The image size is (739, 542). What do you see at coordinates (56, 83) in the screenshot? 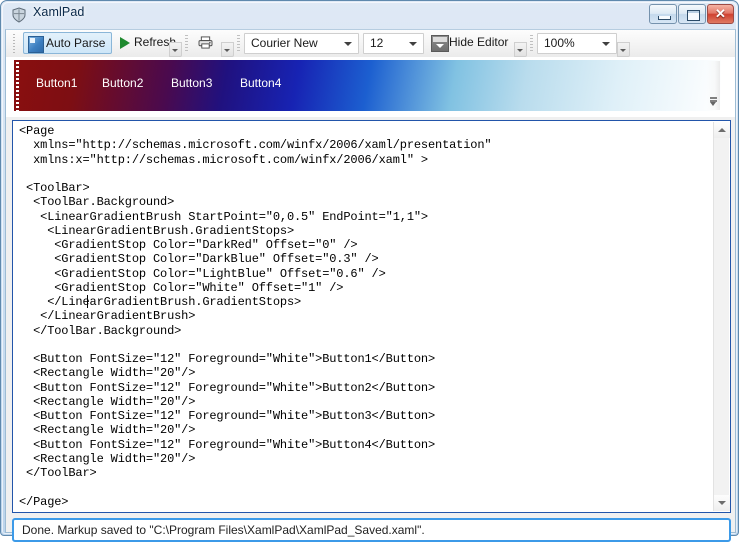
I see `preview-button-1: Button1` at bounding box center [56, 83].